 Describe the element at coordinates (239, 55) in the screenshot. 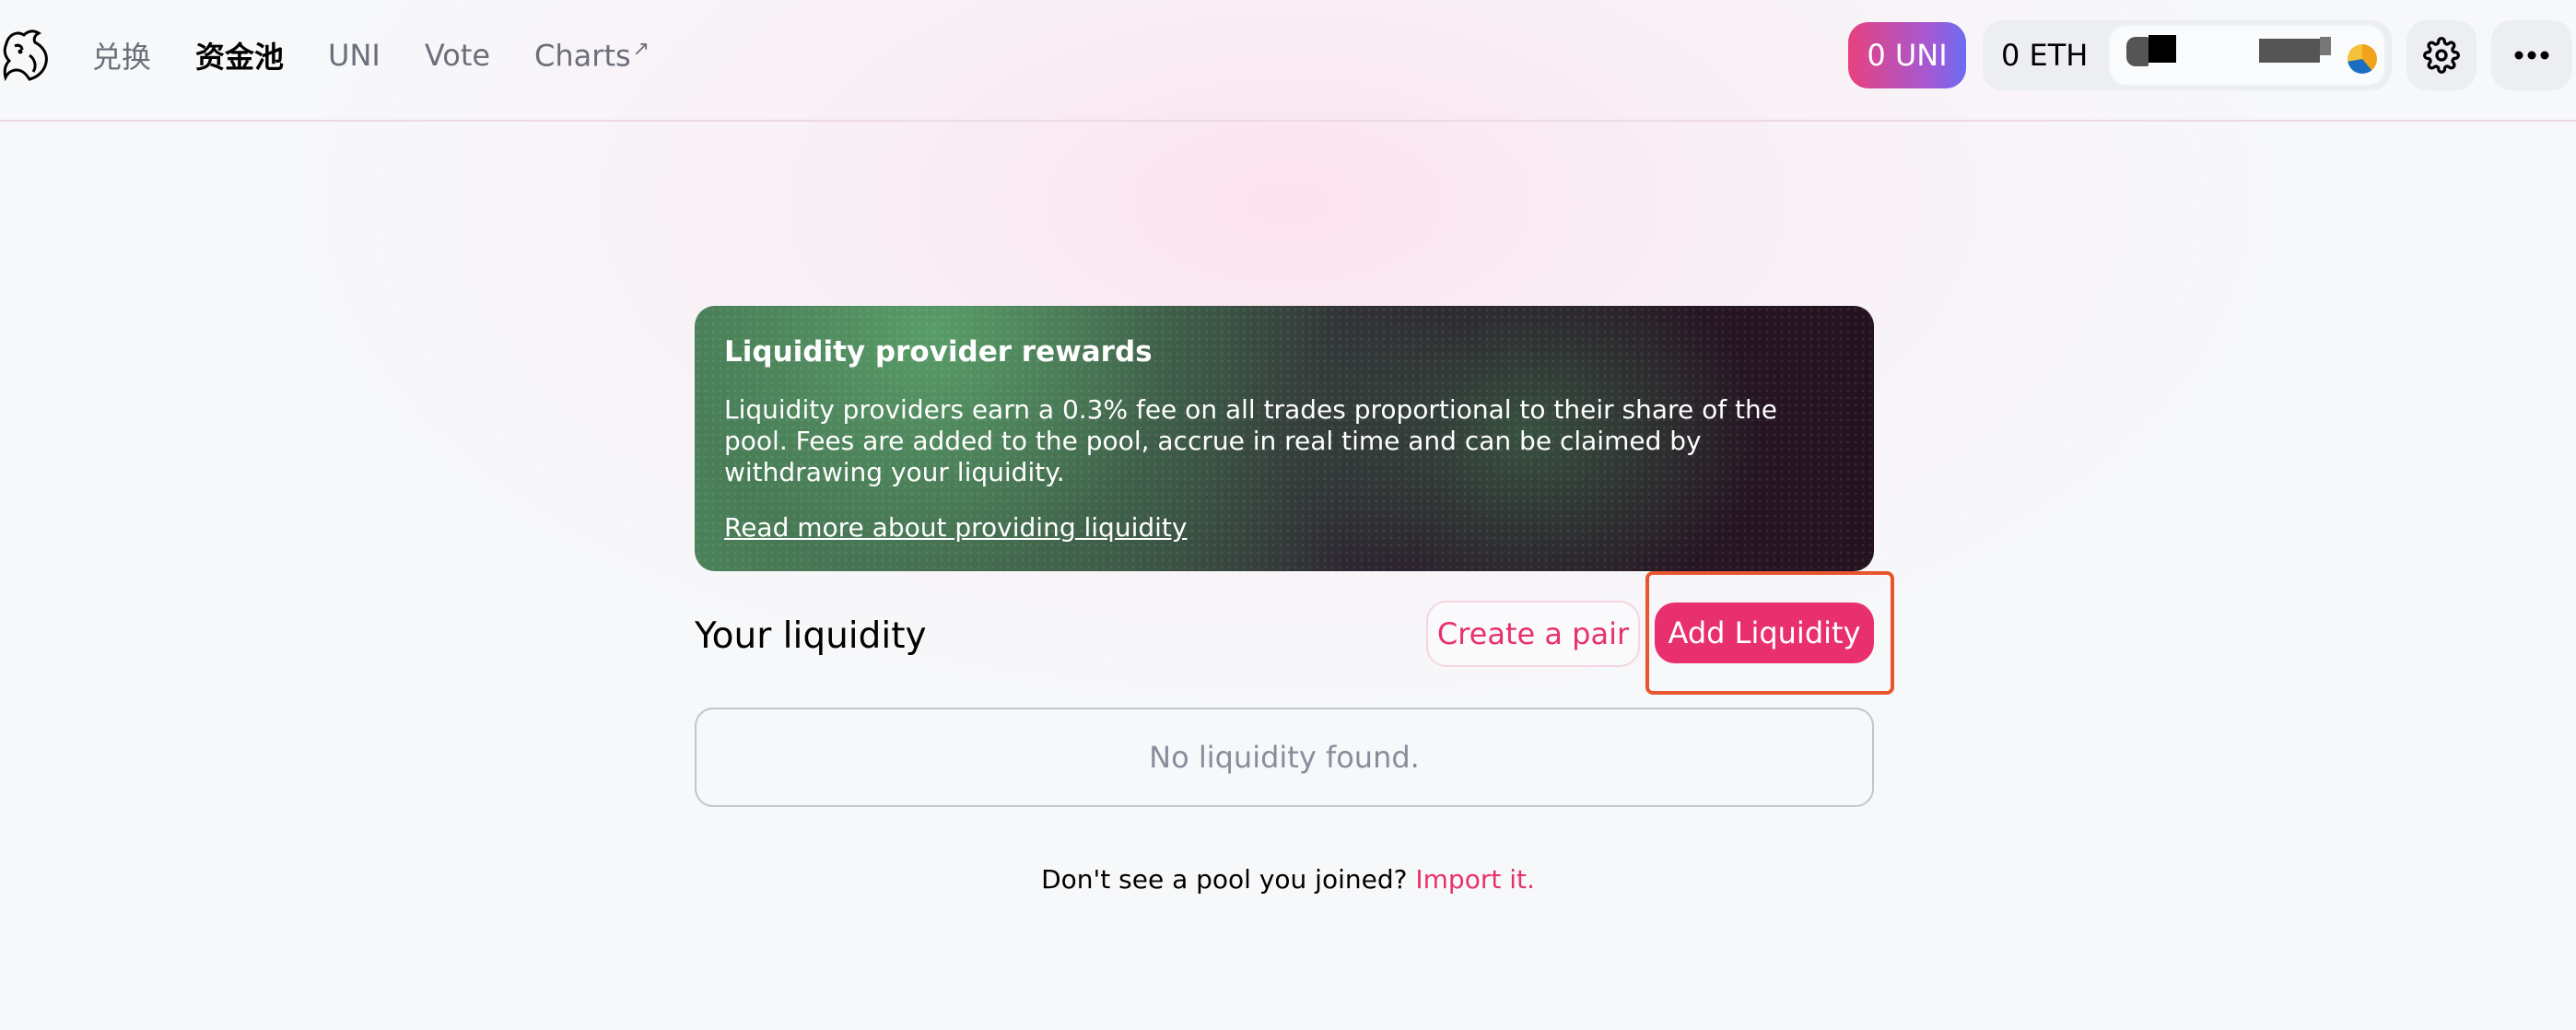

I see `nav-pool: 资金池` at that location.